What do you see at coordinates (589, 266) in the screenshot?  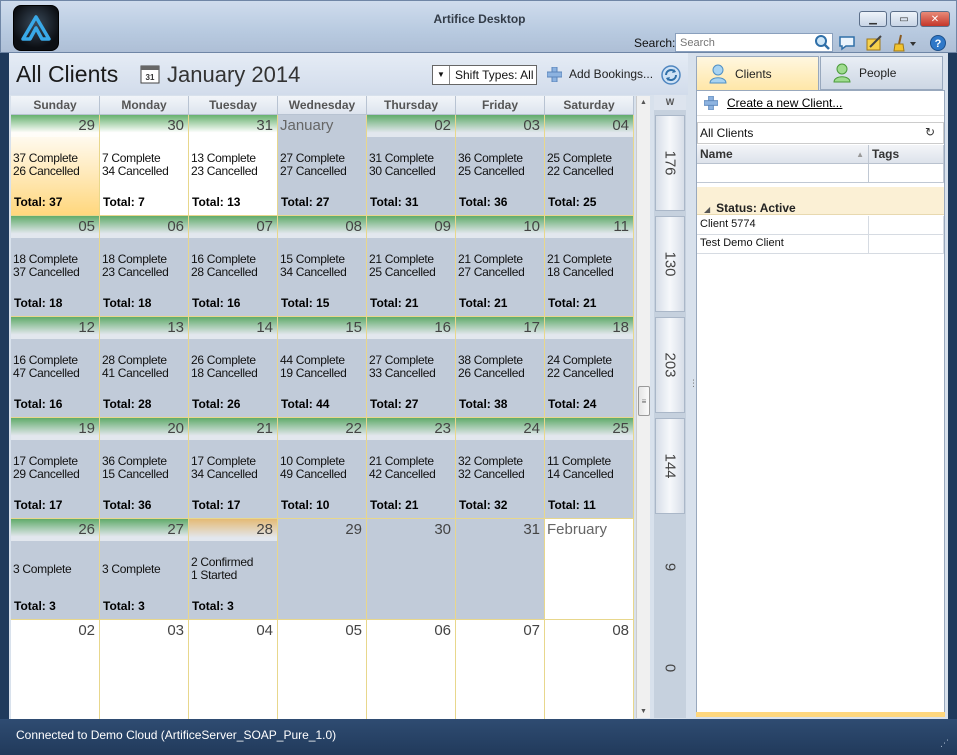 I see `calendar-day-cell: 11 21 Complete 18 Cancelled Total: 21` at bounding box center [589, 266].